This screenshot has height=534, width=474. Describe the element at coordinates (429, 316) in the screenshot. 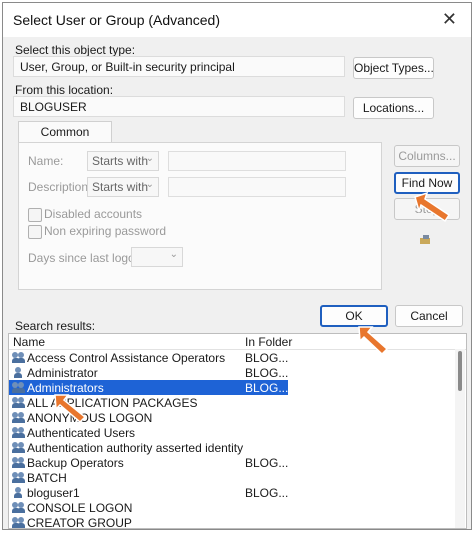

I see `cancel-button: Cancel` at that location.